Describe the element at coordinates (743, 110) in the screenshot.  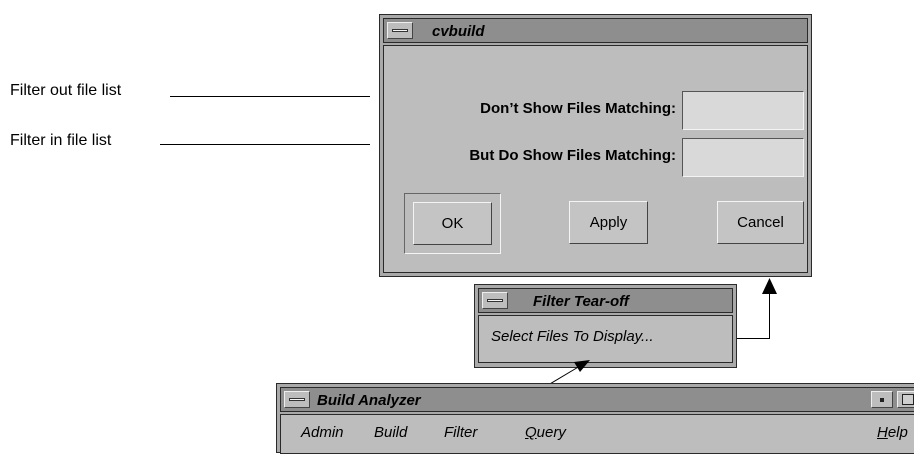
I see `dont-show-input` at that location.